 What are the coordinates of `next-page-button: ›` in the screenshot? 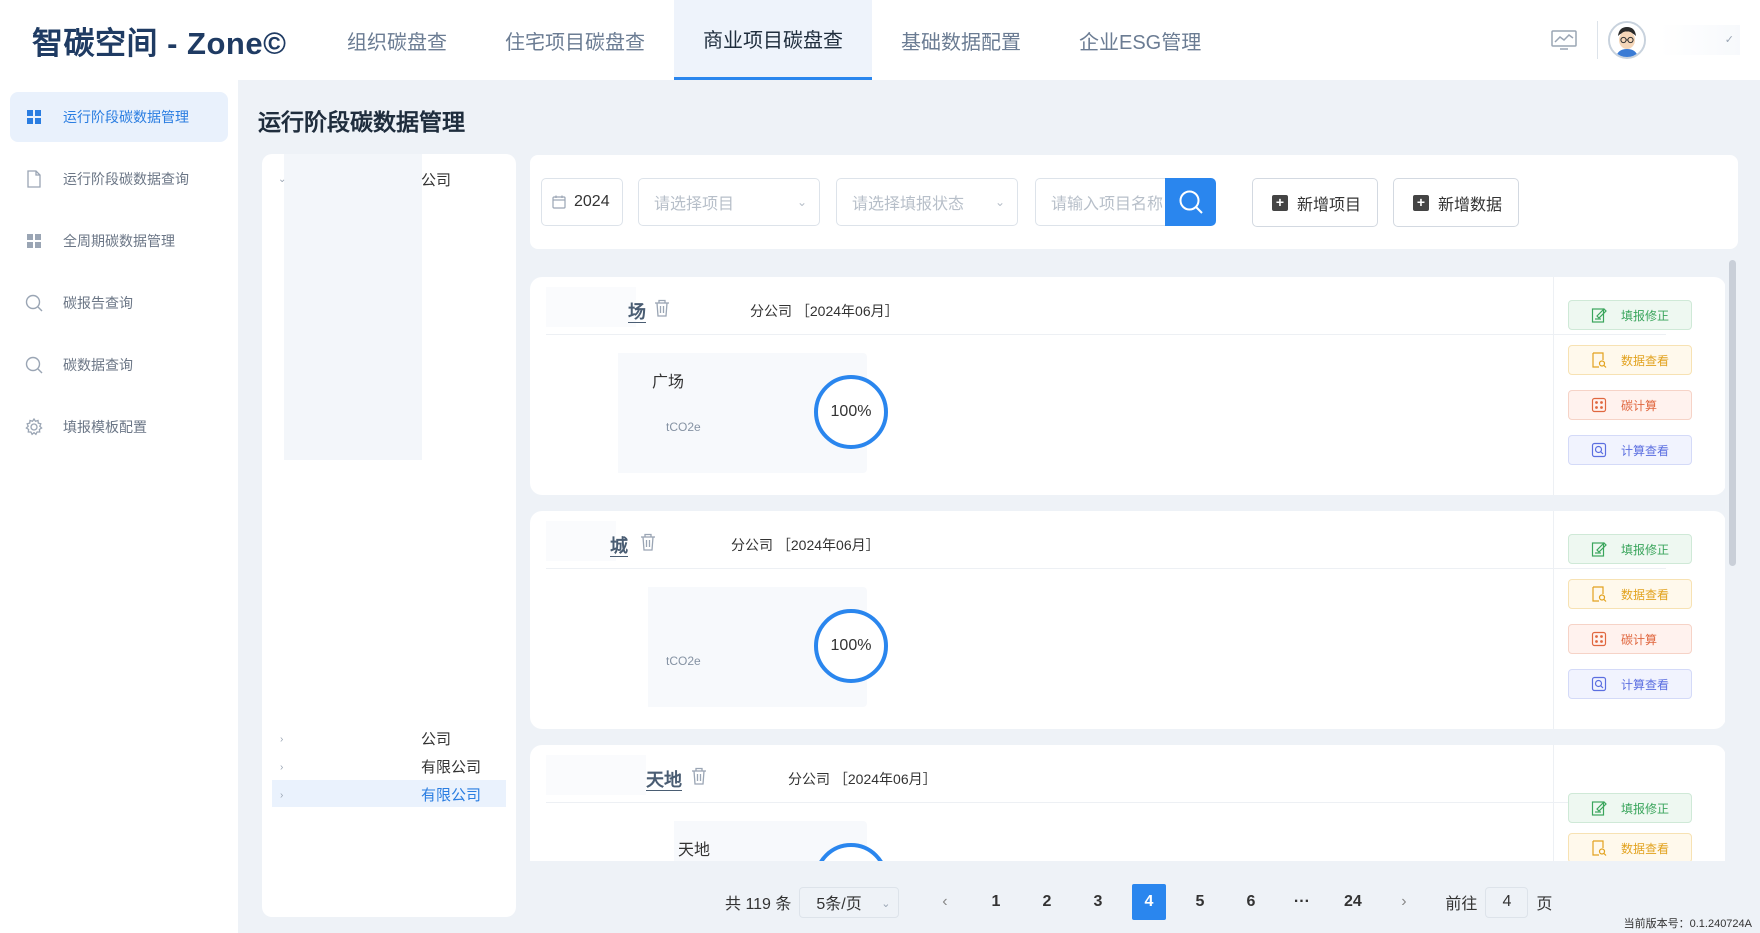 It's located at (1404, 902).